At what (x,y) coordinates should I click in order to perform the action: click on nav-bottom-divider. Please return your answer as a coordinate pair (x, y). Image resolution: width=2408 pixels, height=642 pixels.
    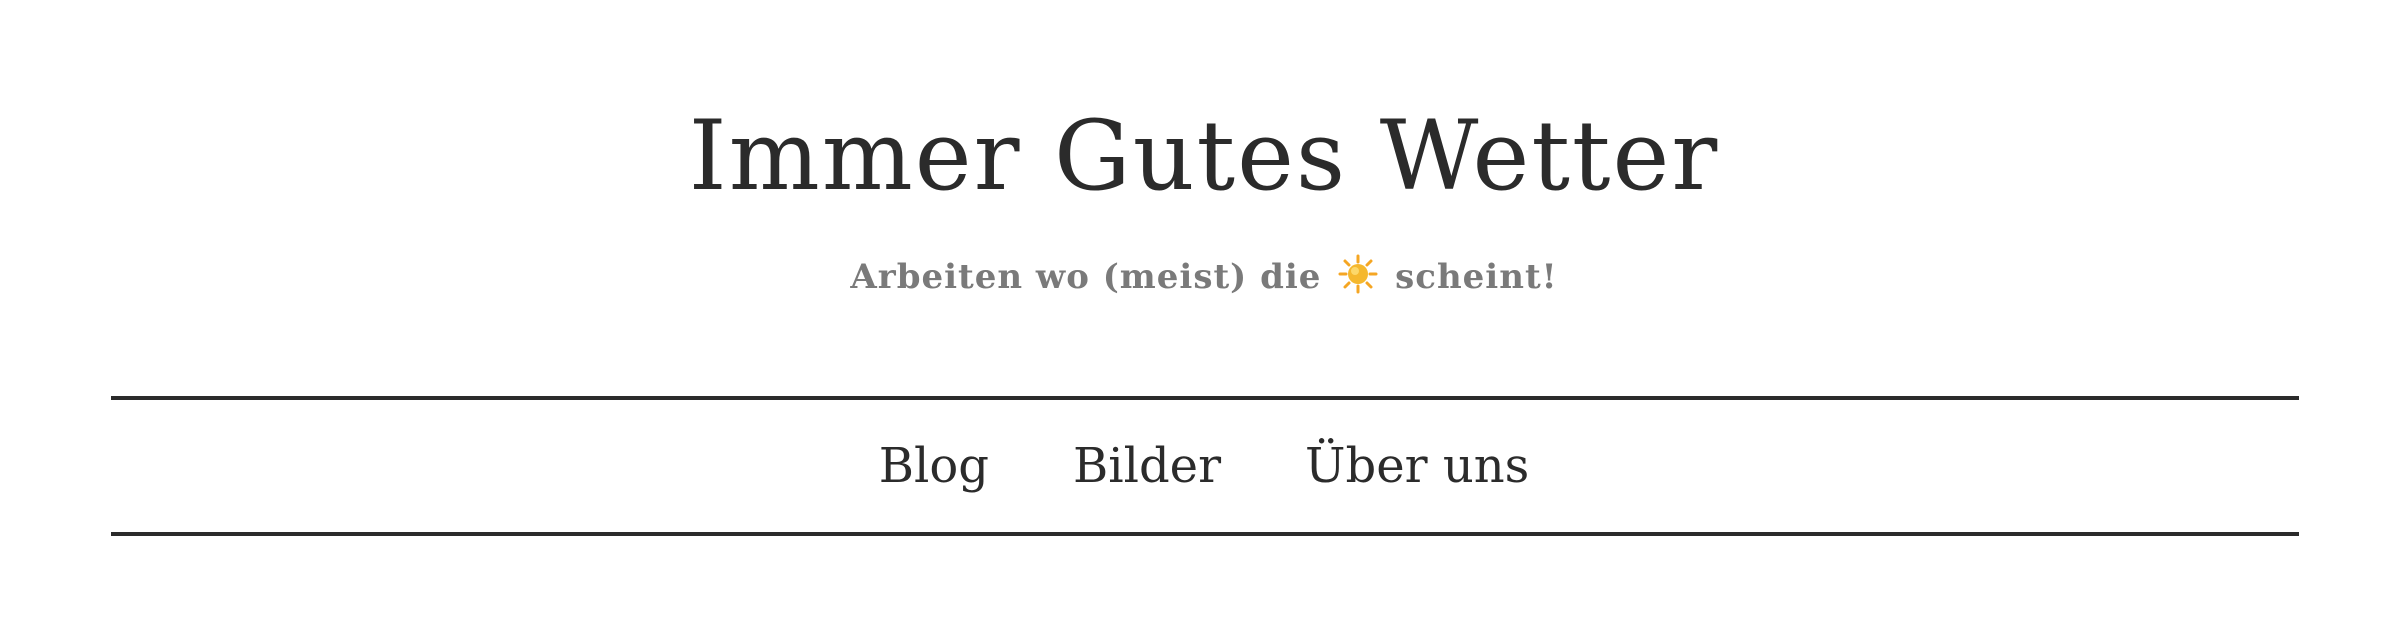
    Looking at the image, I should click on (1205, 534).